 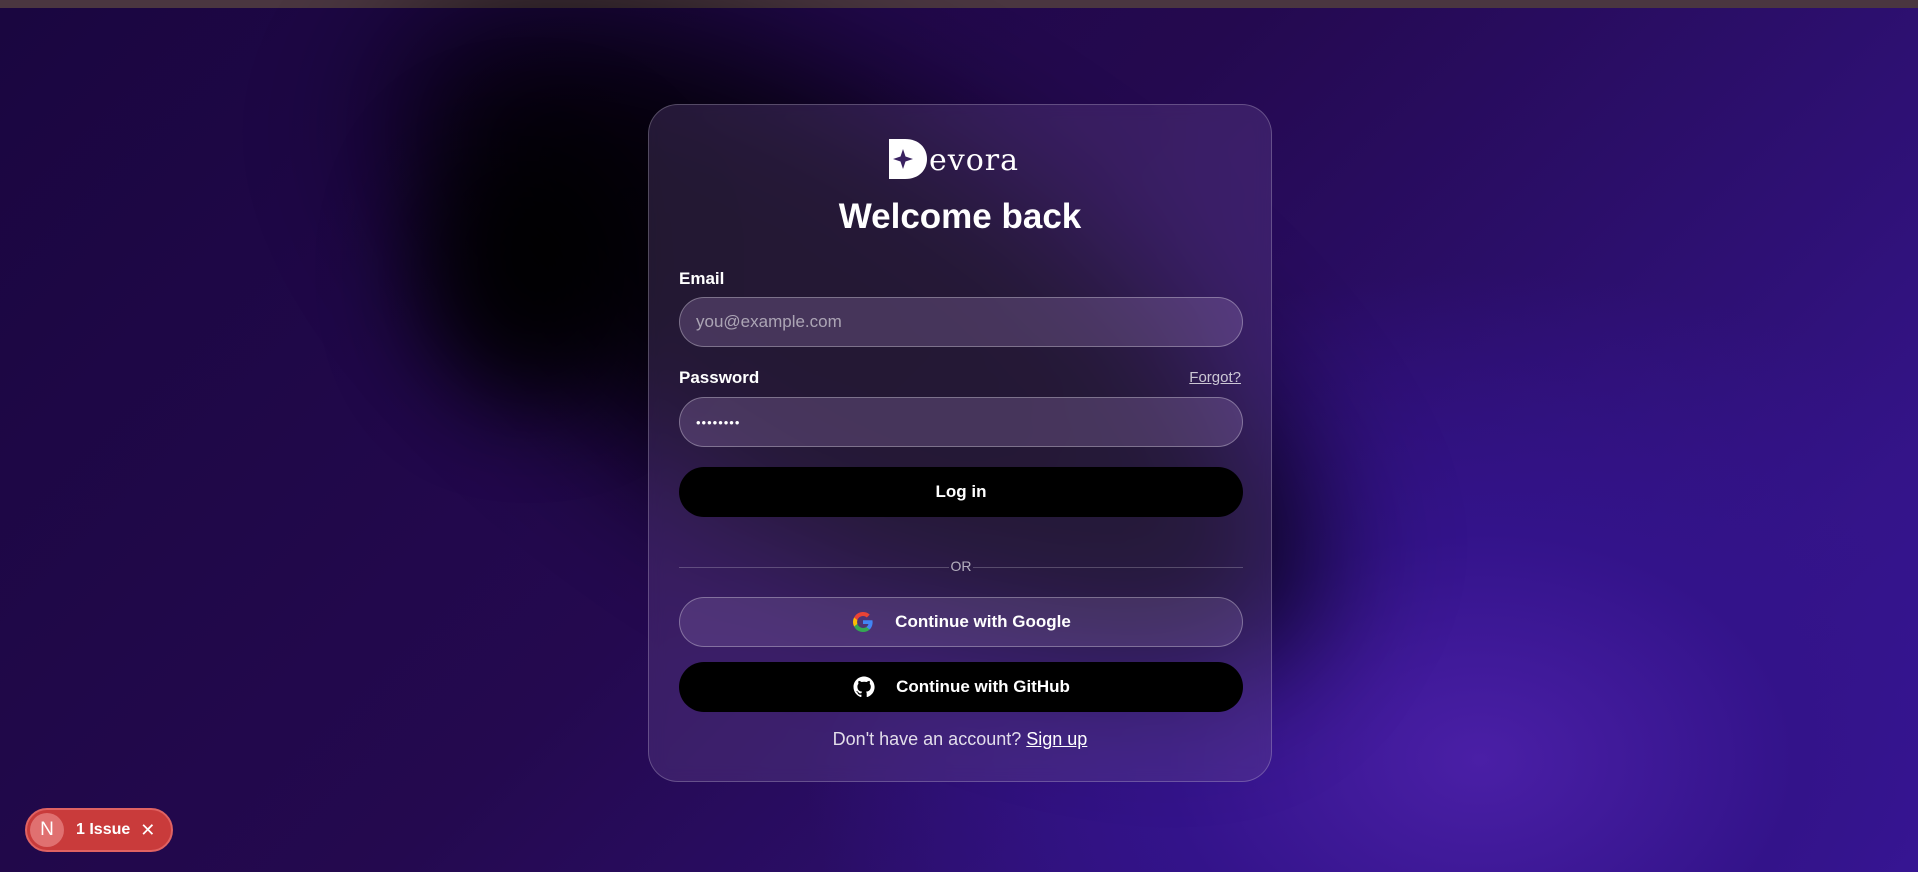 I want to click on devora-logo-mark, so click(x=908, y=159).